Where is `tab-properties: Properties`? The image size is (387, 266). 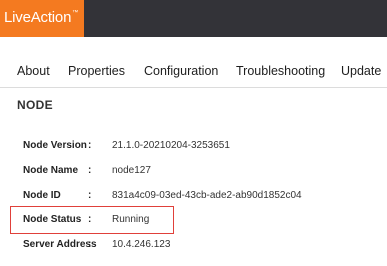 tab-properties: Properties is located at coordinates (96, 71).